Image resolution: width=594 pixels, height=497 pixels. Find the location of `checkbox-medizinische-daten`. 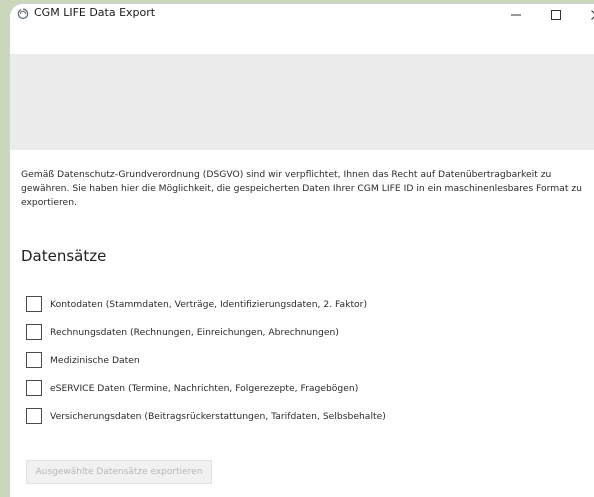

checkbox-medizinische-daten is located at coordinates (34, 360).